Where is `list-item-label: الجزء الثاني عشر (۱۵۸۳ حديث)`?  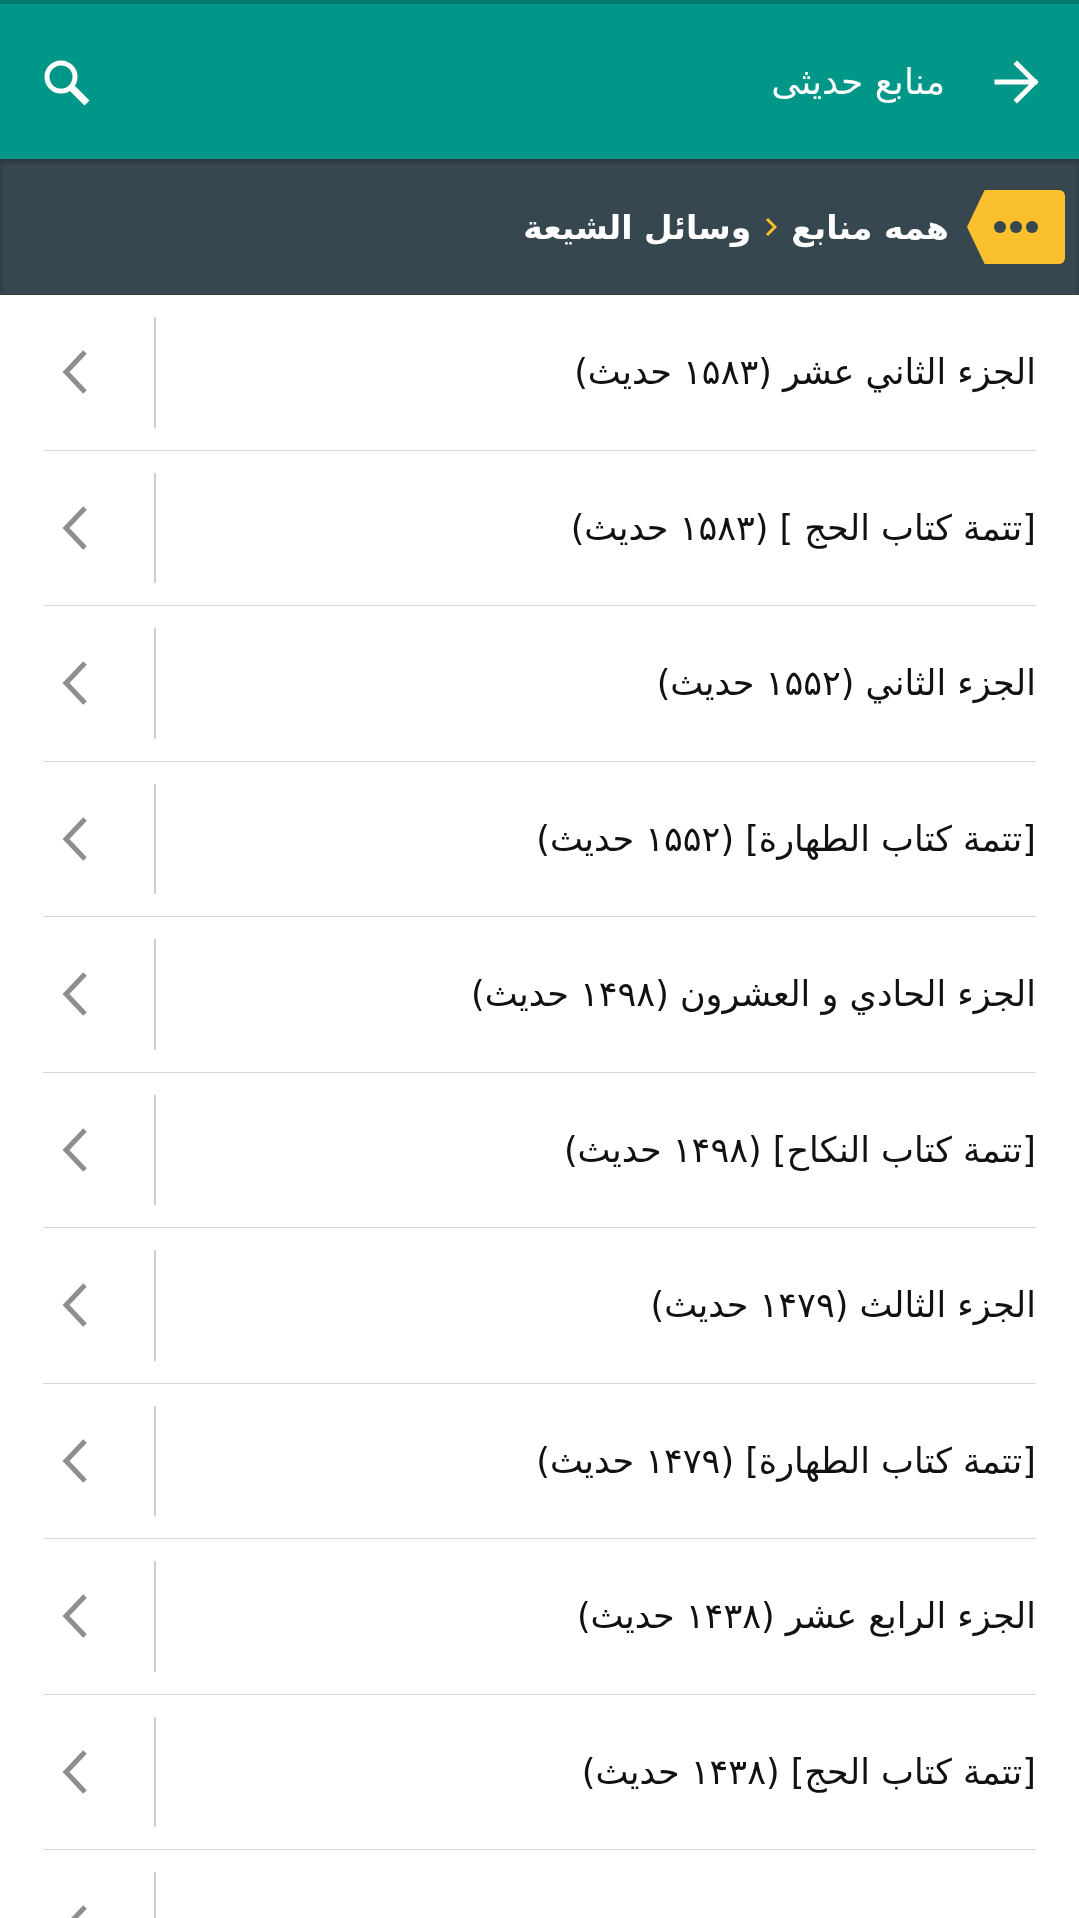
list-item-label: الجزء الثاني عشر (۱۵۸۳ حديث) is located at coordinates (596, 372).